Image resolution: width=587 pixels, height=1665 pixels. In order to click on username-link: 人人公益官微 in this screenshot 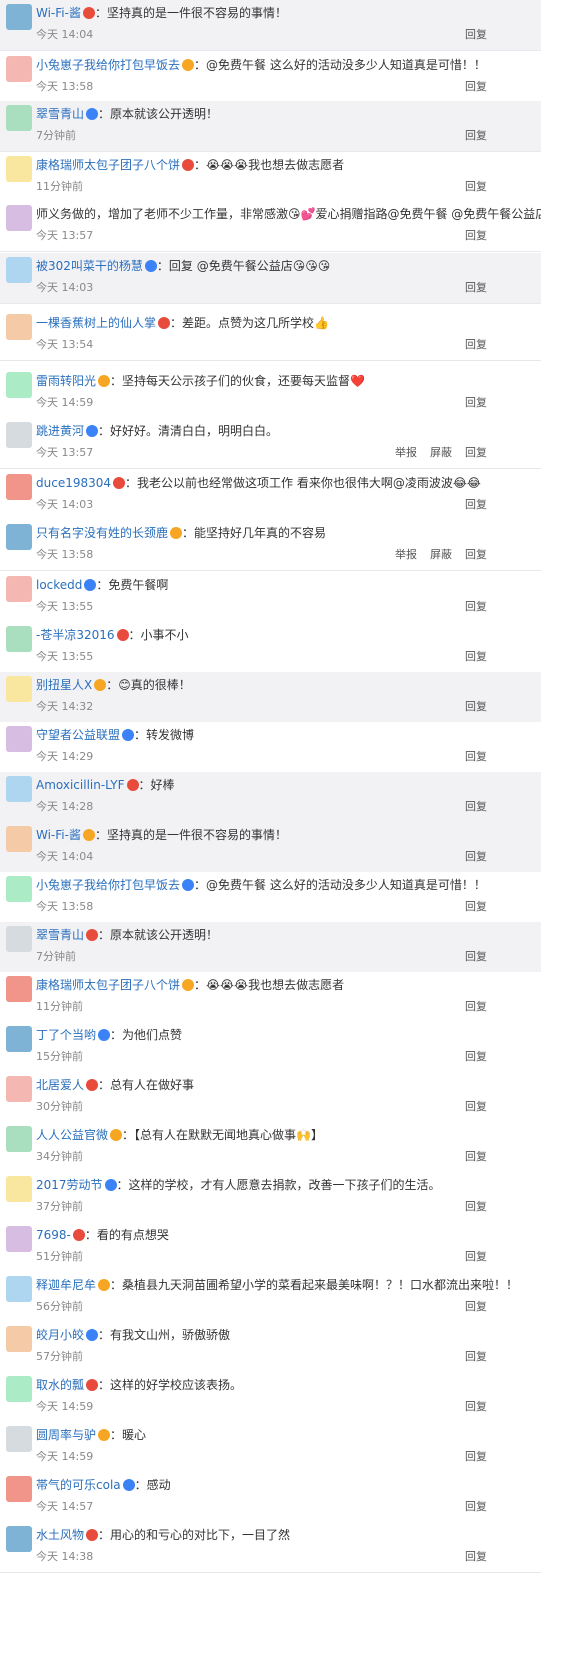, I will do `click(72, 1135)`.